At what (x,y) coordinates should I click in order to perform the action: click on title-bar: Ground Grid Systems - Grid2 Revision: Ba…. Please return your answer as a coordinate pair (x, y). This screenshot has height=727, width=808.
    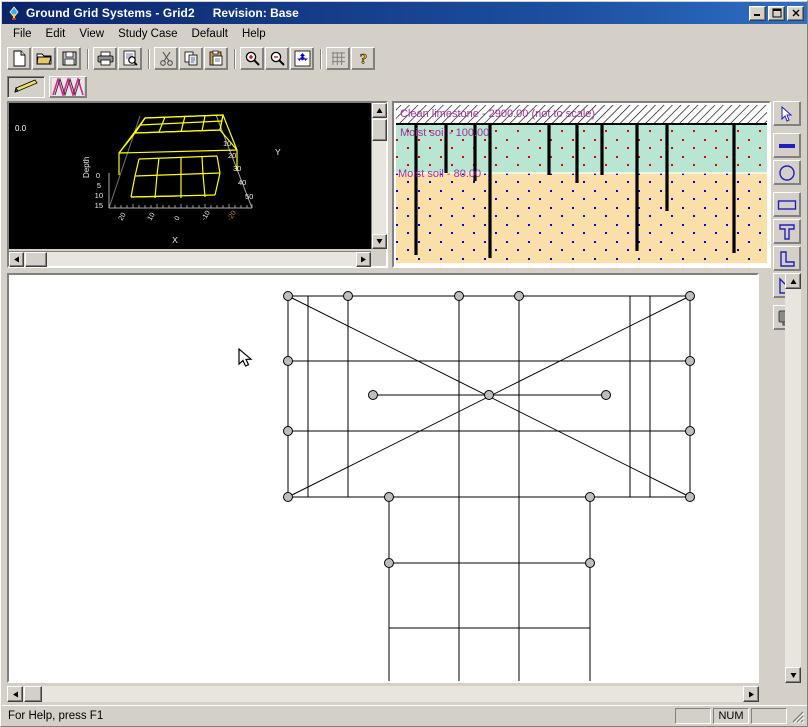
    Looking at the image, I should click on (404, 13).